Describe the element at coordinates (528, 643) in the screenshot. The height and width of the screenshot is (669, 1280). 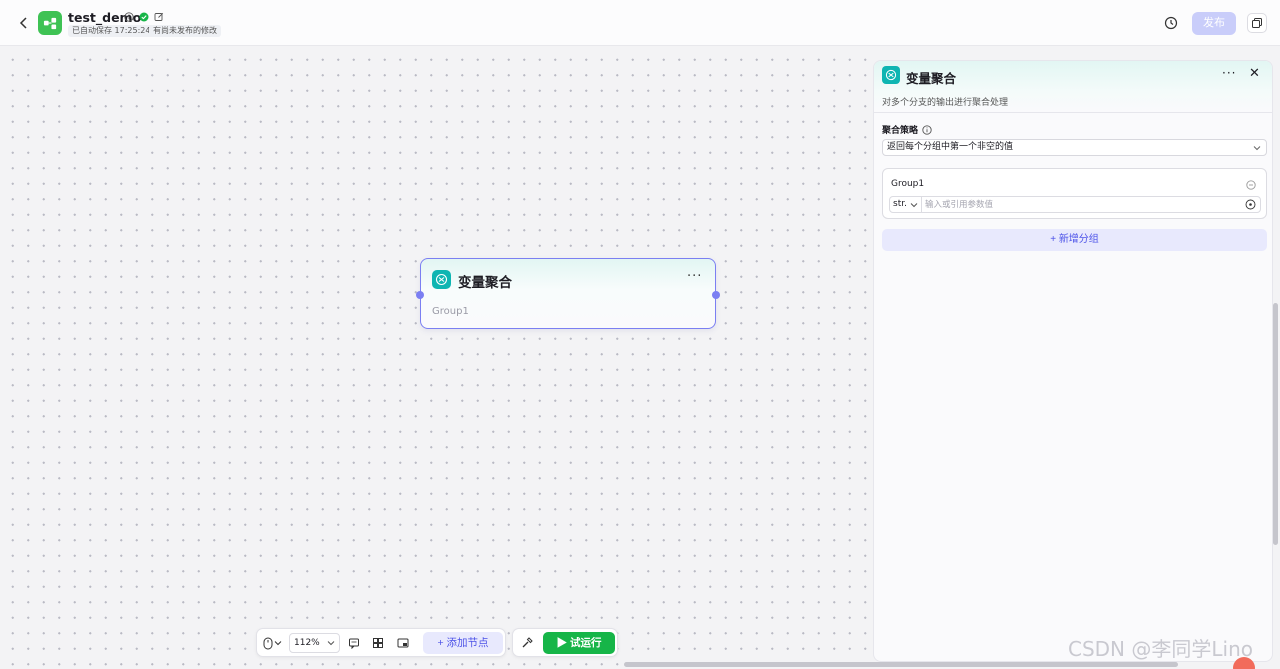
I see `debug-tool-icon` at that location.